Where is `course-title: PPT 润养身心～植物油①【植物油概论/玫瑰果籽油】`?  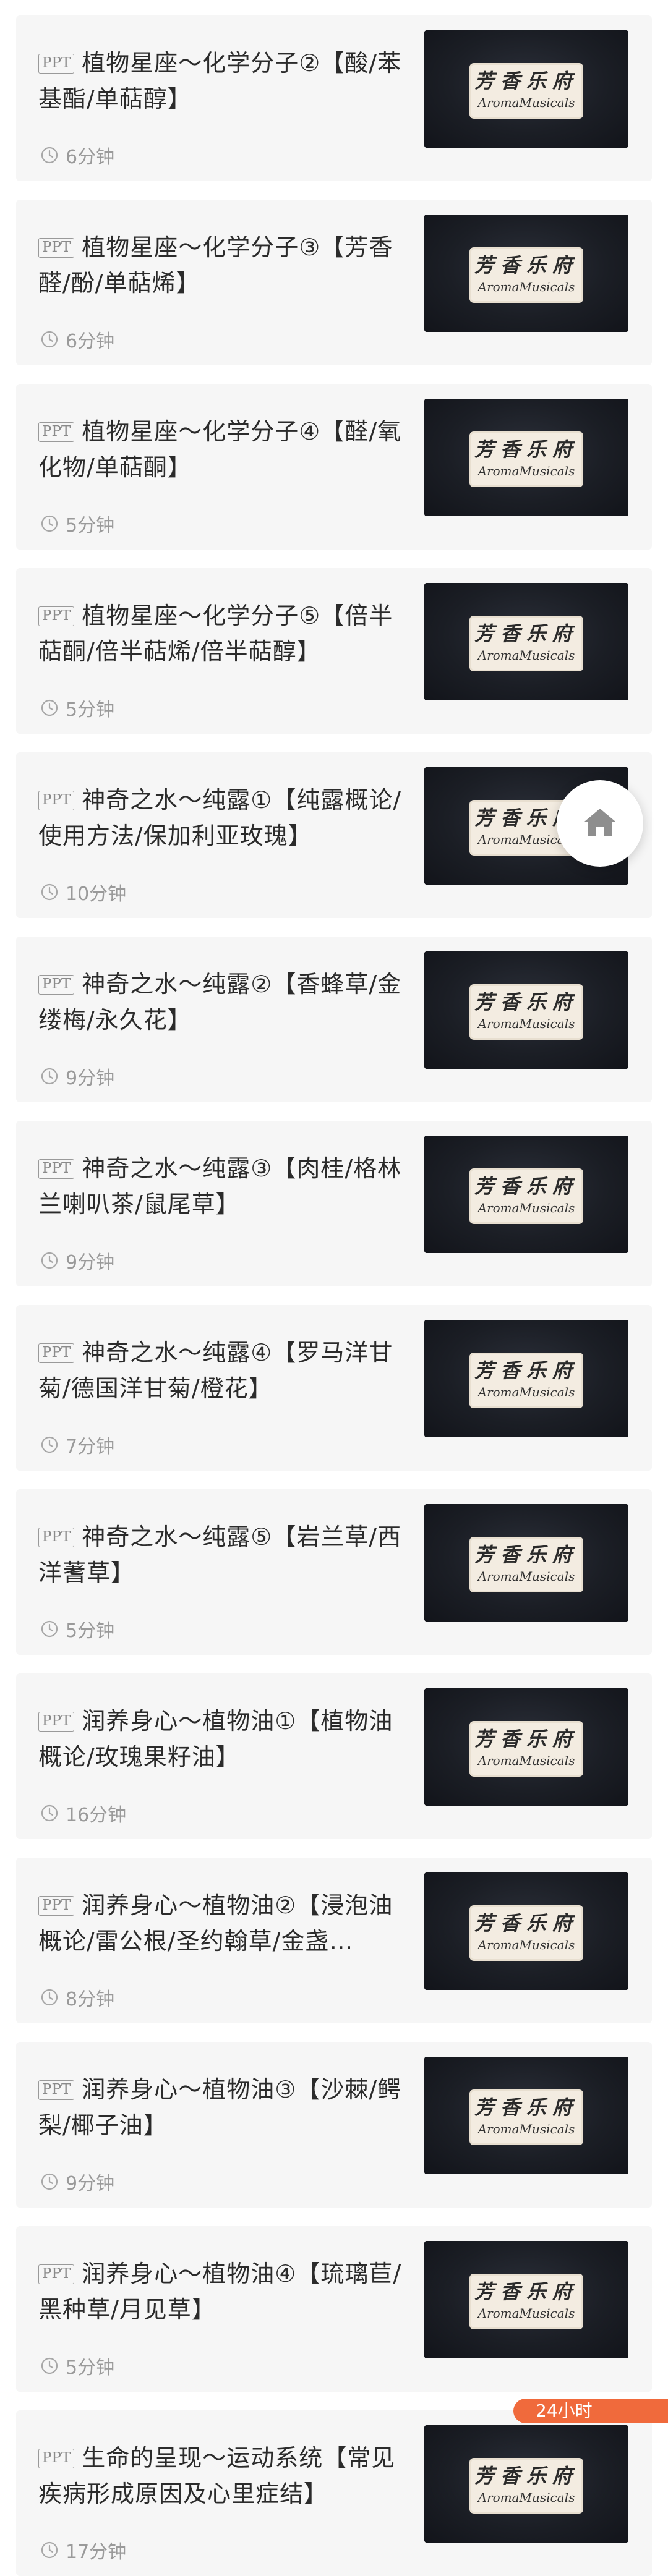 course-title: PPT 润养身心～植物油①【植物油概论/玫瑰果籽油】 is located at coordinates (223, 1739).